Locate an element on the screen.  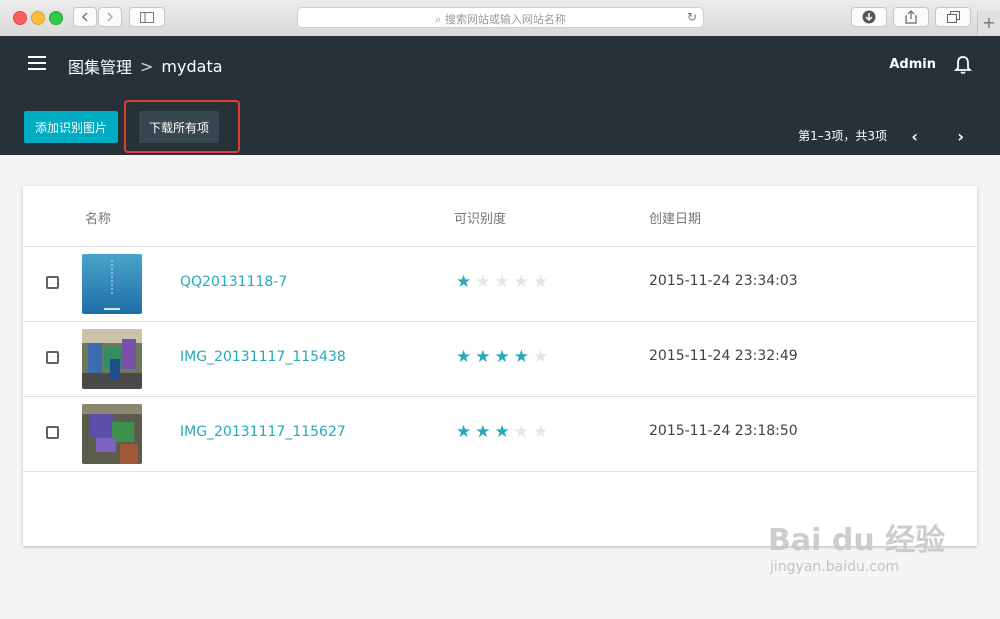
back-button is located at coordinates (85, 17).